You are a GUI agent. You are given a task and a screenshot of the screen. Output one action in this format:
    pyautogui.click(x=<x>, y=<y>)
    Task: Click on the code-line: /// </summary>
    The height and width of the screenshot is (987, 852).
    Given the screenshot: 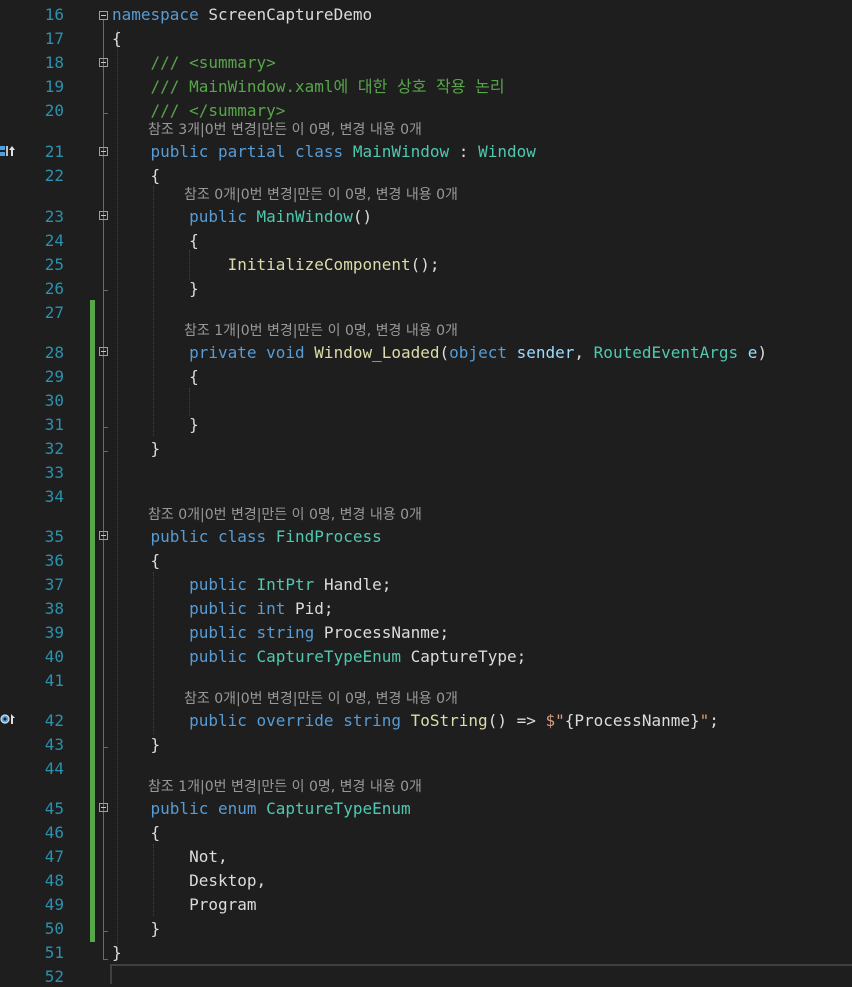 What is the action you would take?
    pyautogui.click(x=199, y=111)
    